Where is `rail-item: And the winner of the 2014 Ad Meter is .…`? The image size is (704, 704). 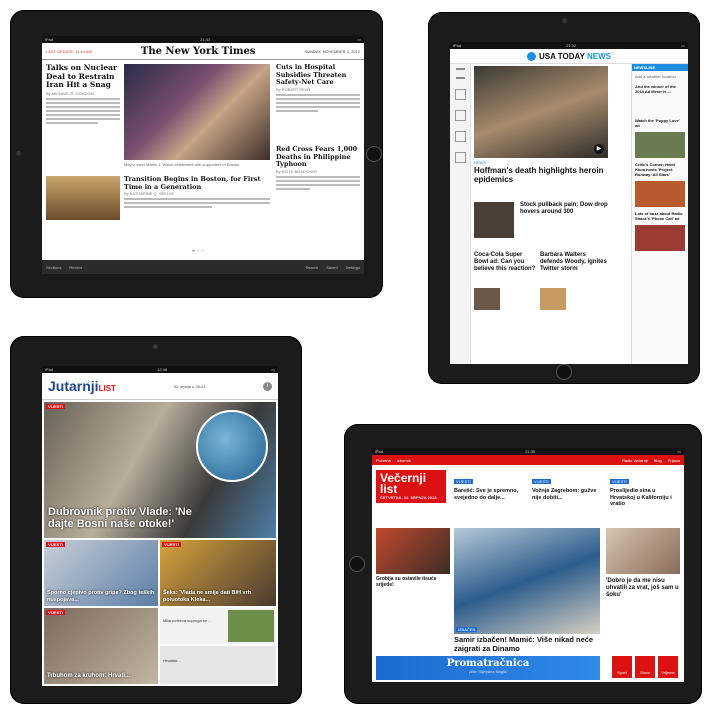 rail-item: And the winner of the 2014 Ad Meter is .… is located at coordinates (660, 89).